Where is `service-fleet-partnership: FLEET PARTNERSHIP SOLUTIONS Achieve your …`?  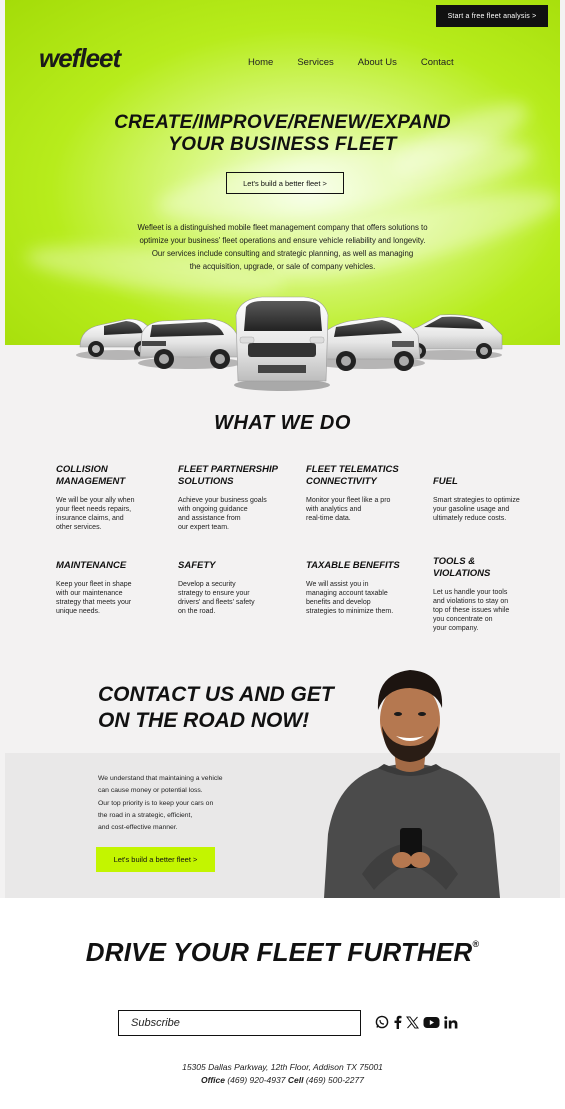 service-fleet-partnership: FLEET PARTNERSHIP SOLUTIONS Achieve your … is located at coordinates (237, 498).